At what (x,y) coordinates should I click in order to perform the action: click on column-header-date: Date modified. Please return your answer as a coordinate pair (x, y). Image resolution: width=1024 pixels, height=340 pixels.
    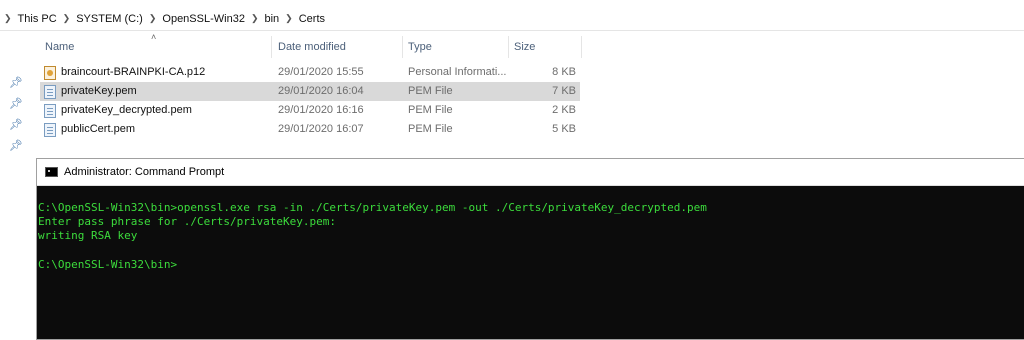
    Looking at the image, I should click on (338, 47).